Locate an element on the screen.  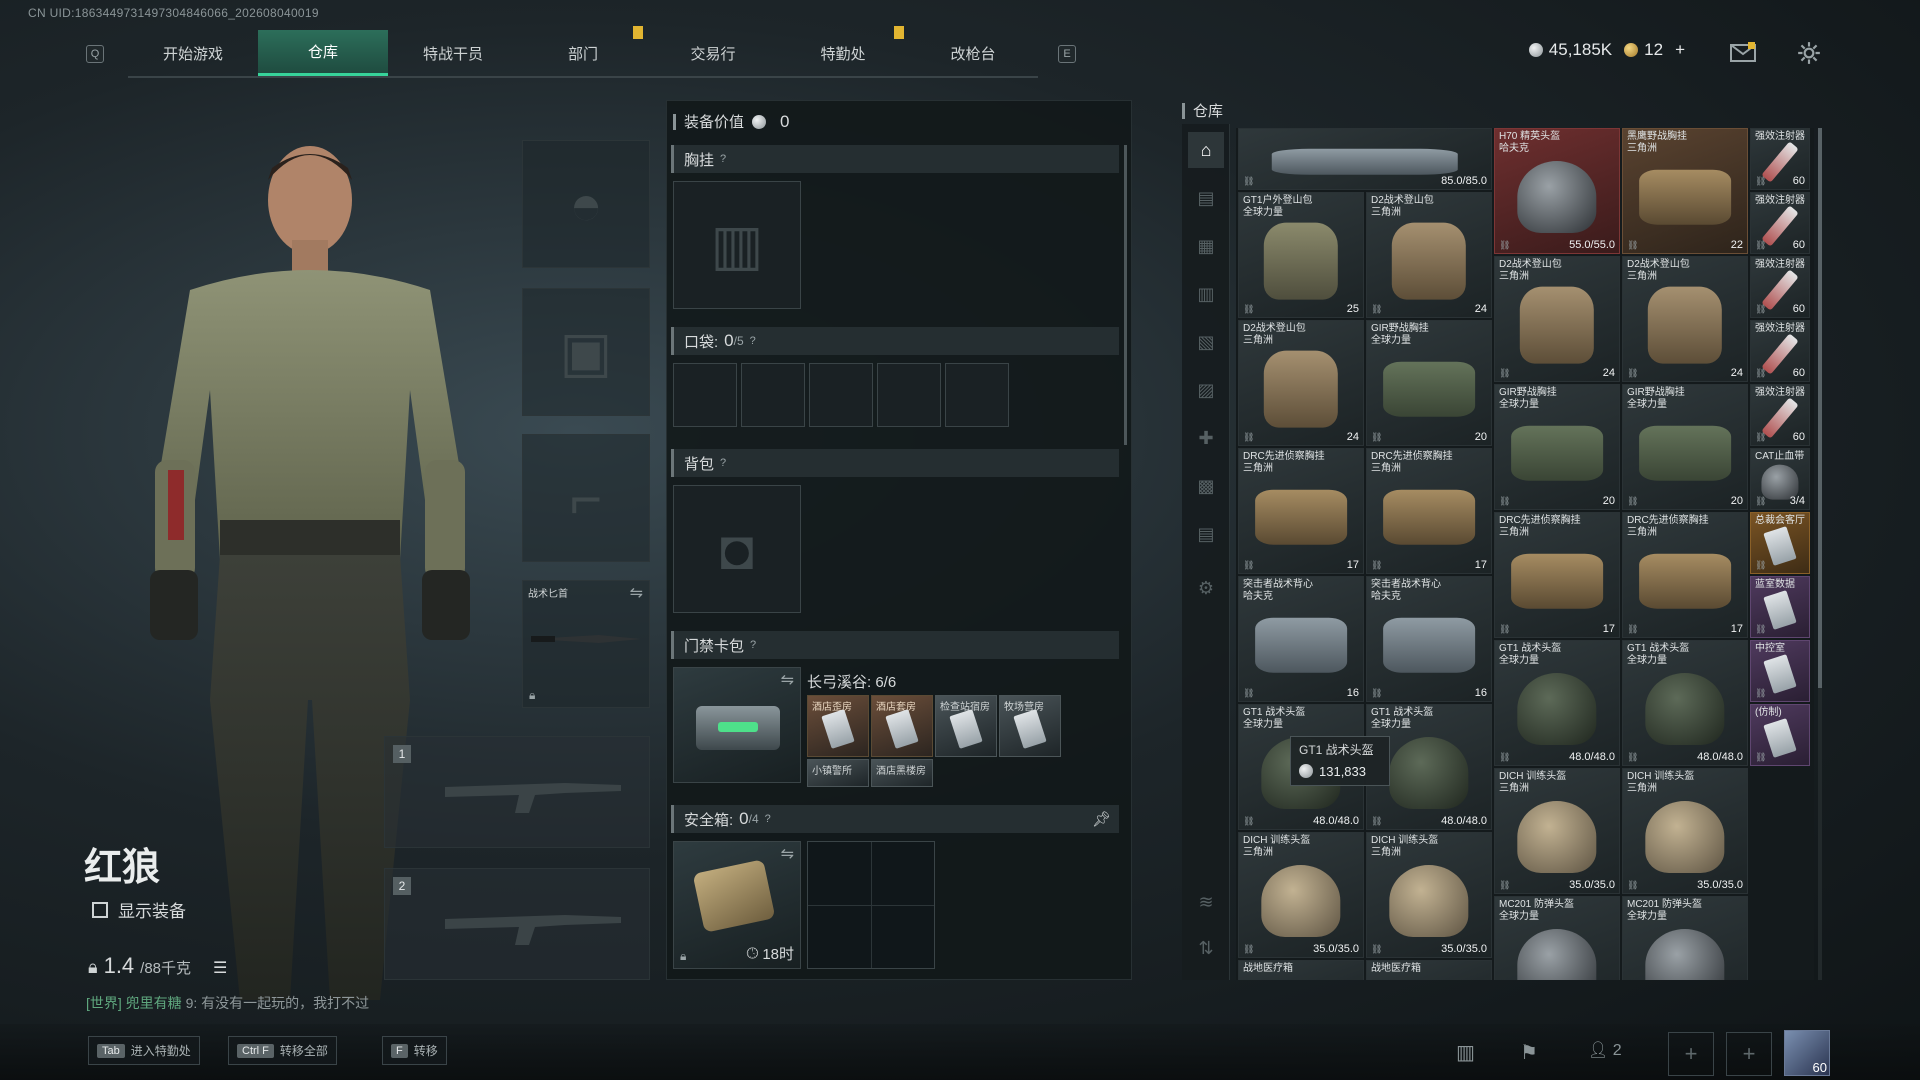
panel-scrollbar is located at coordinates (1125, 295).